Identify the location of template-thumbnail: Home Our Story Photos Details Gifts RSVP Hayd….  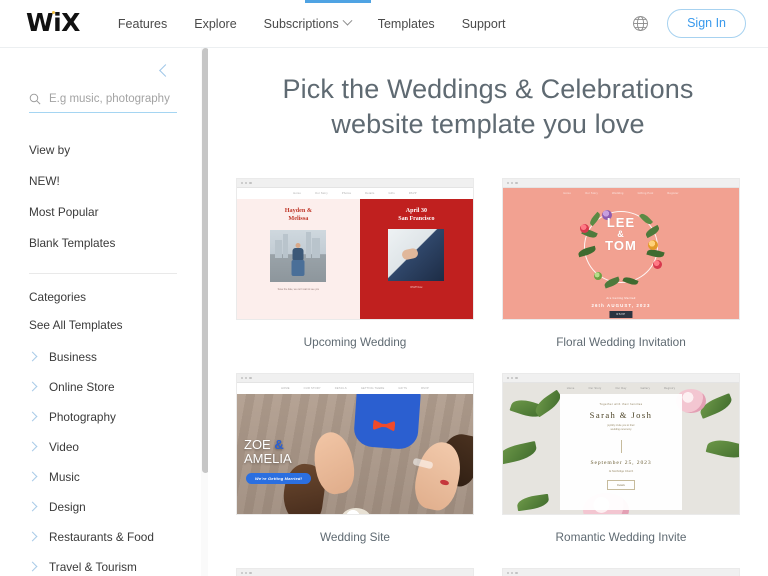
(355, 249).